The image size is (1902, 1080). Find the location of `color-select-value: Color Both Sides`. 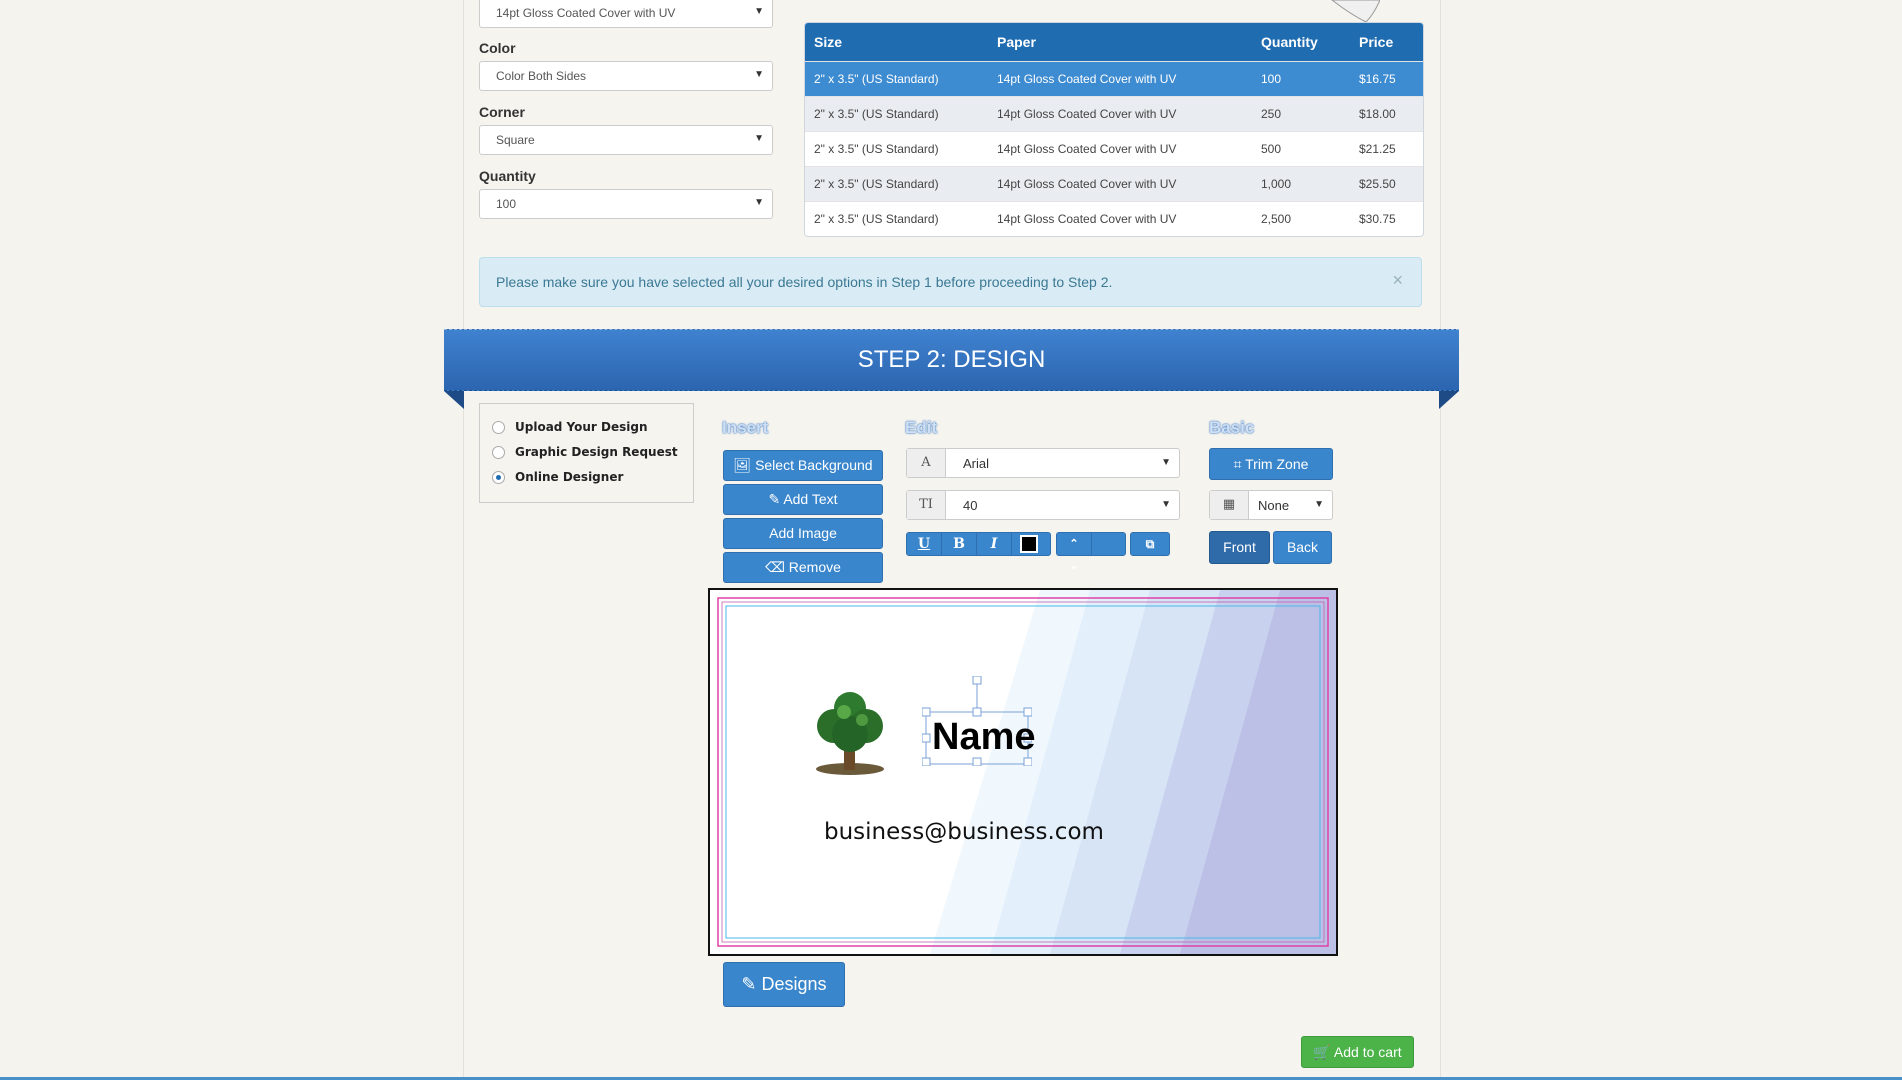

color-select-value: Color Both Sides is located at coordinates (541, 76).